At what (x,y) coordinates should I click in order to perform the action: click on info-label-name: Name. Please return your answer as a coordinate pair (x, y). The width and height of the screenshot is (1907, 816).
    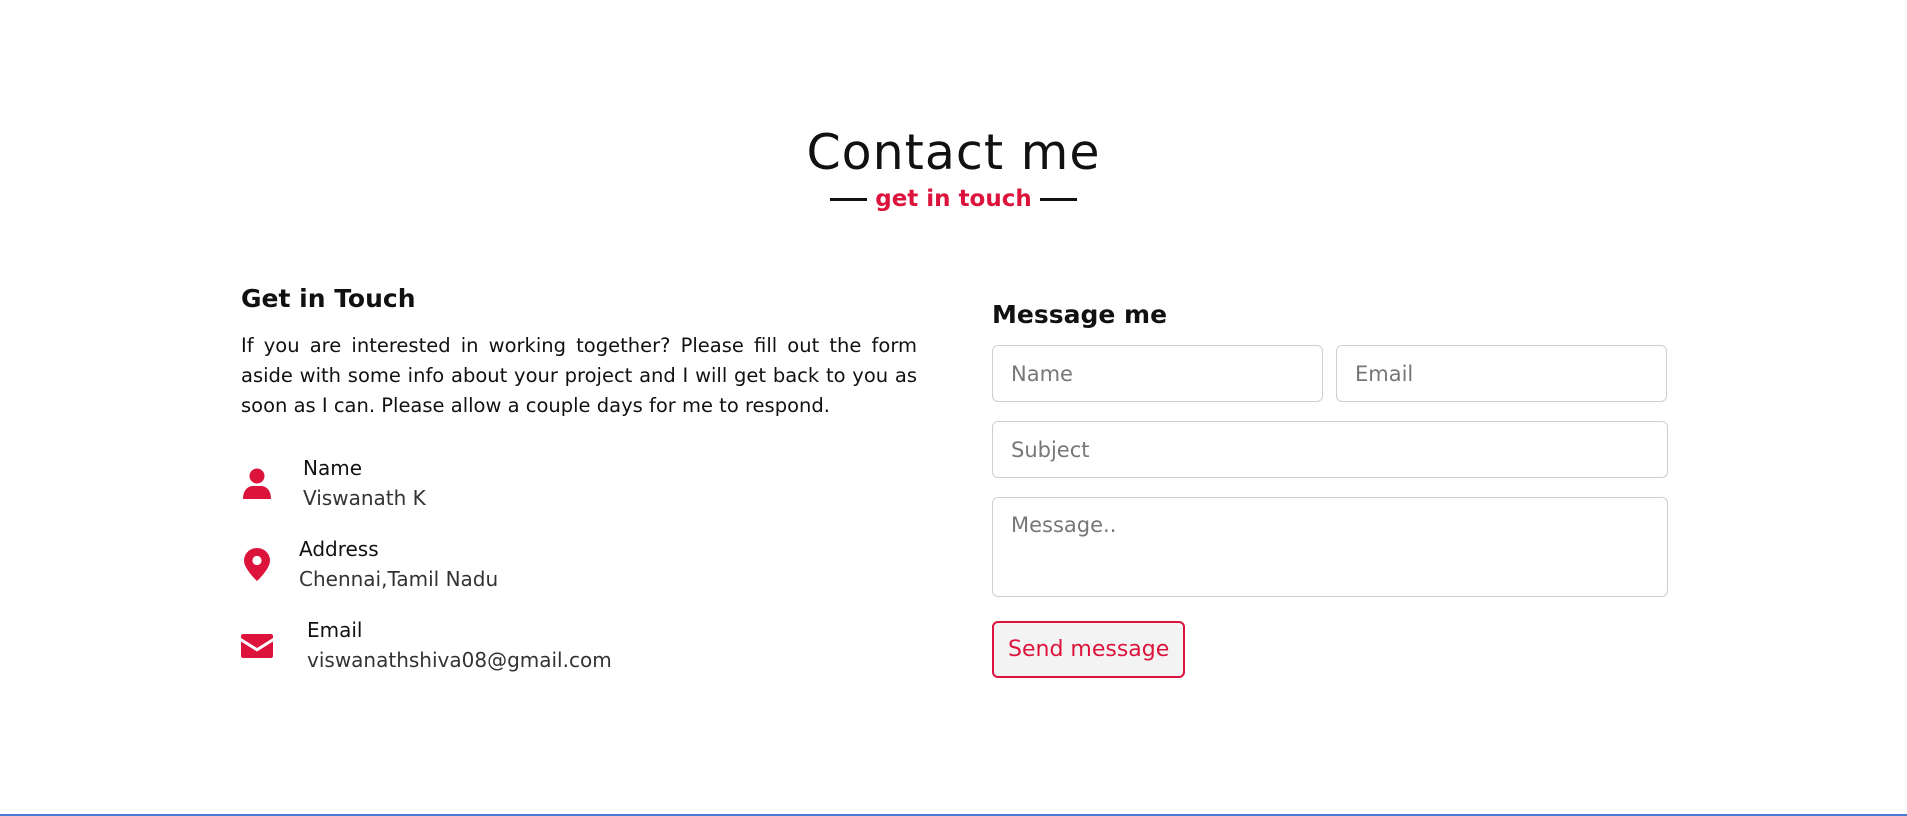
    Looking at the image, I should click on (333, 468).